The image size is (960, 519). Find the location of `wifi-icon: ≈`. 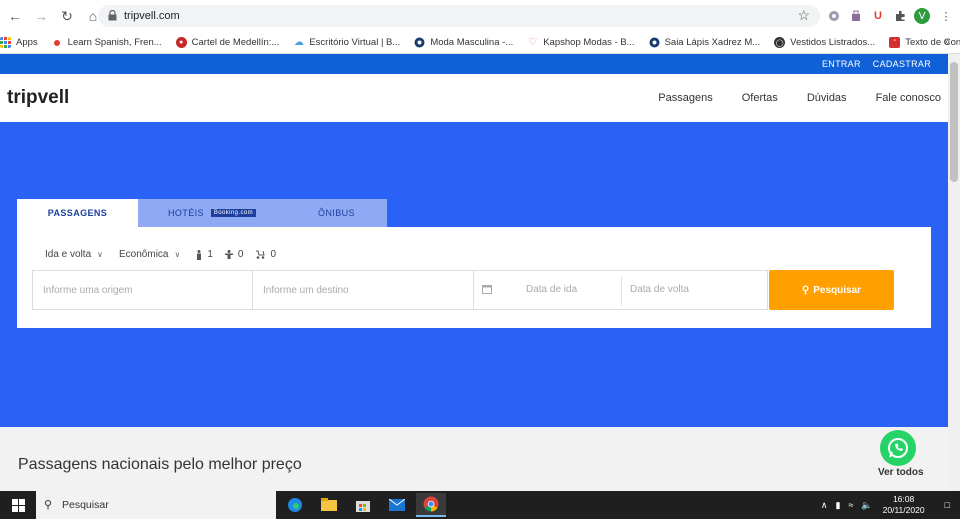

wifi-icon: ≈ is located at coordinates (850, 505).